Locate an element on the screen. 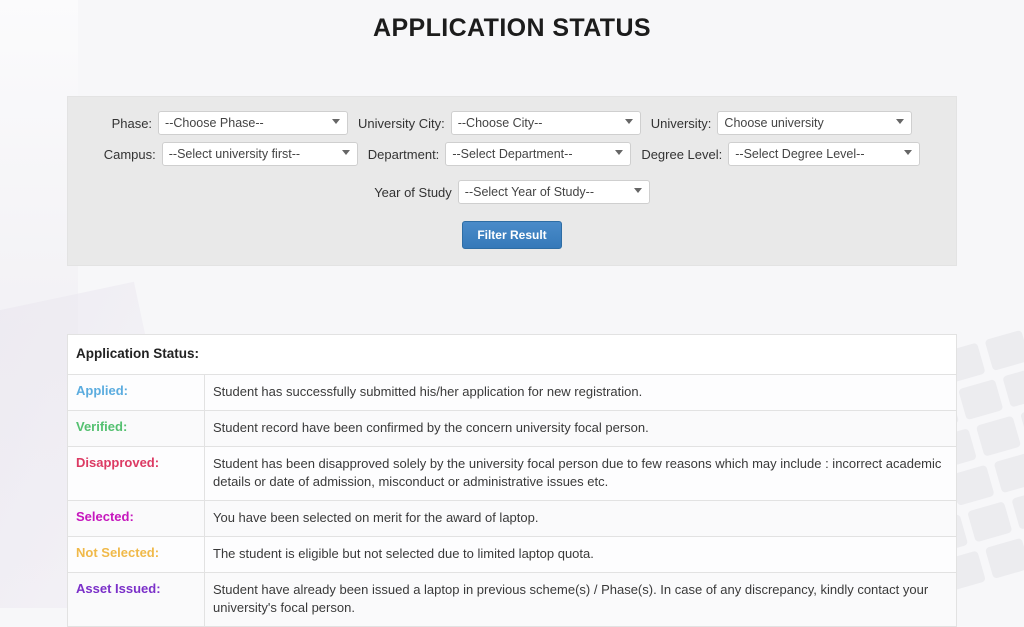 This screenshot has width=1024, height=627. department-select: --Select Department-- is located at coordinates (538, 154).